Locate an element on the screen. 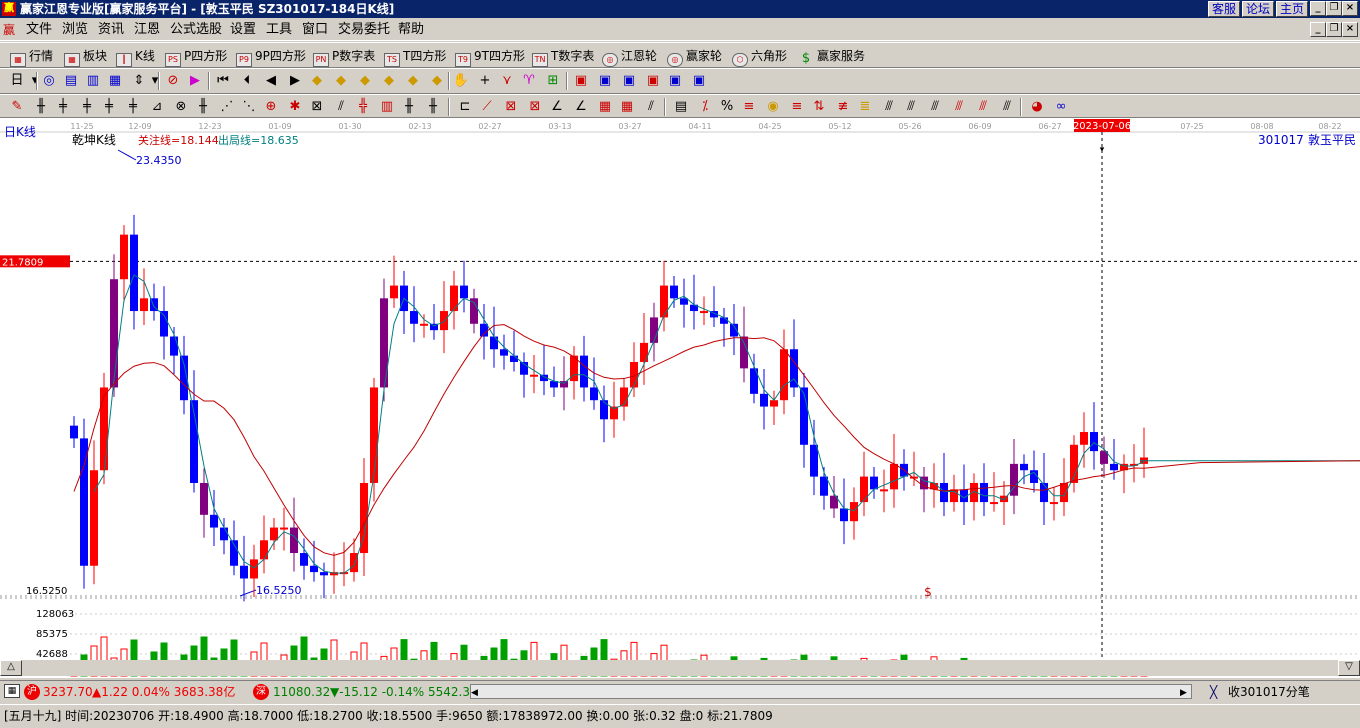 This screenshot has width=1360, height=728. menu-tools: 工具 is located at coordinates (279, 30).